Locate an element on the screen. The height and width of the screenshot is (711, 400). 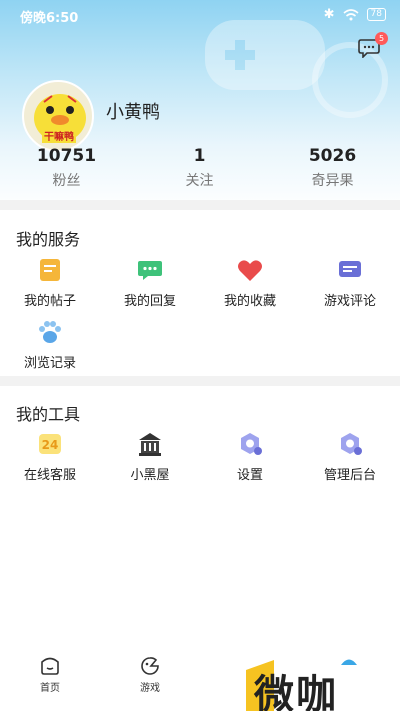
reply-icon is located at coordinates (150, 270).